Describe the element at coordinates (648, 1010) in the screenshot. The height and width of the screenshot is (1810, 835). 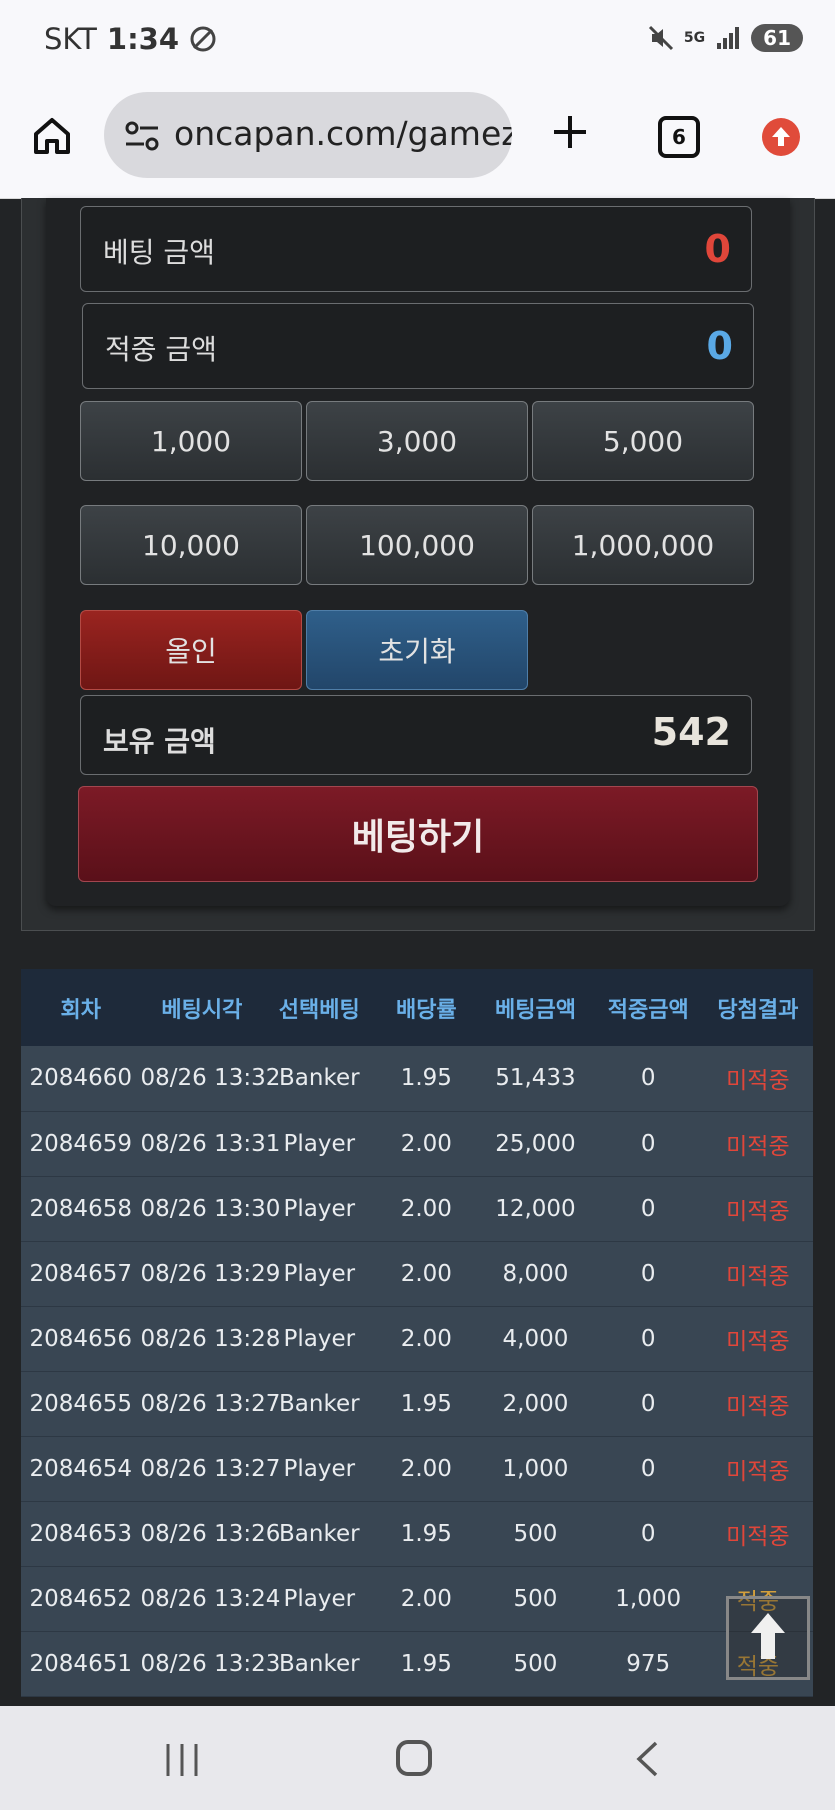
I see `header-win-amount: 적중금액` at that location.